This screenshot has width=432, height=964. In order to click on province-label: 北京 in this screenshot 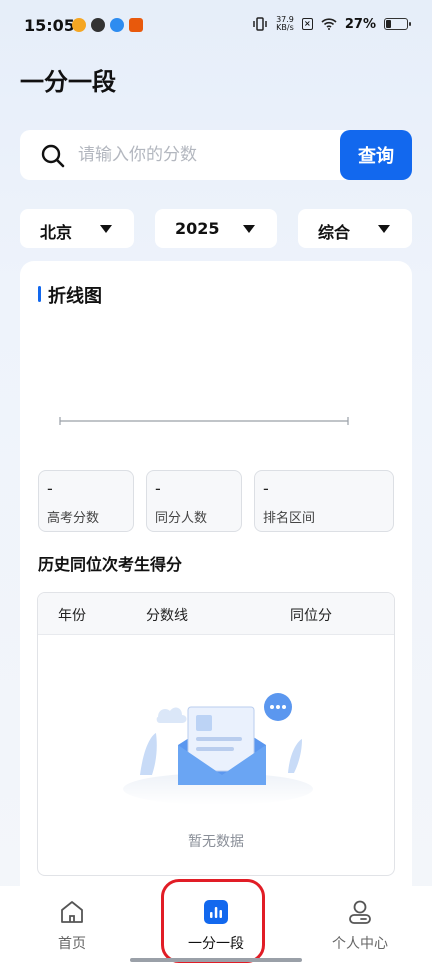, I will do `click(56, 232)`.